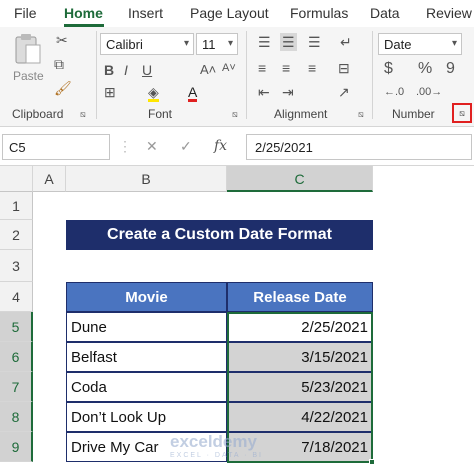  What do you see at coordinates (126, 70) in the screenshot?
I see `italic-icon: I` at bounding box center [126, 70].